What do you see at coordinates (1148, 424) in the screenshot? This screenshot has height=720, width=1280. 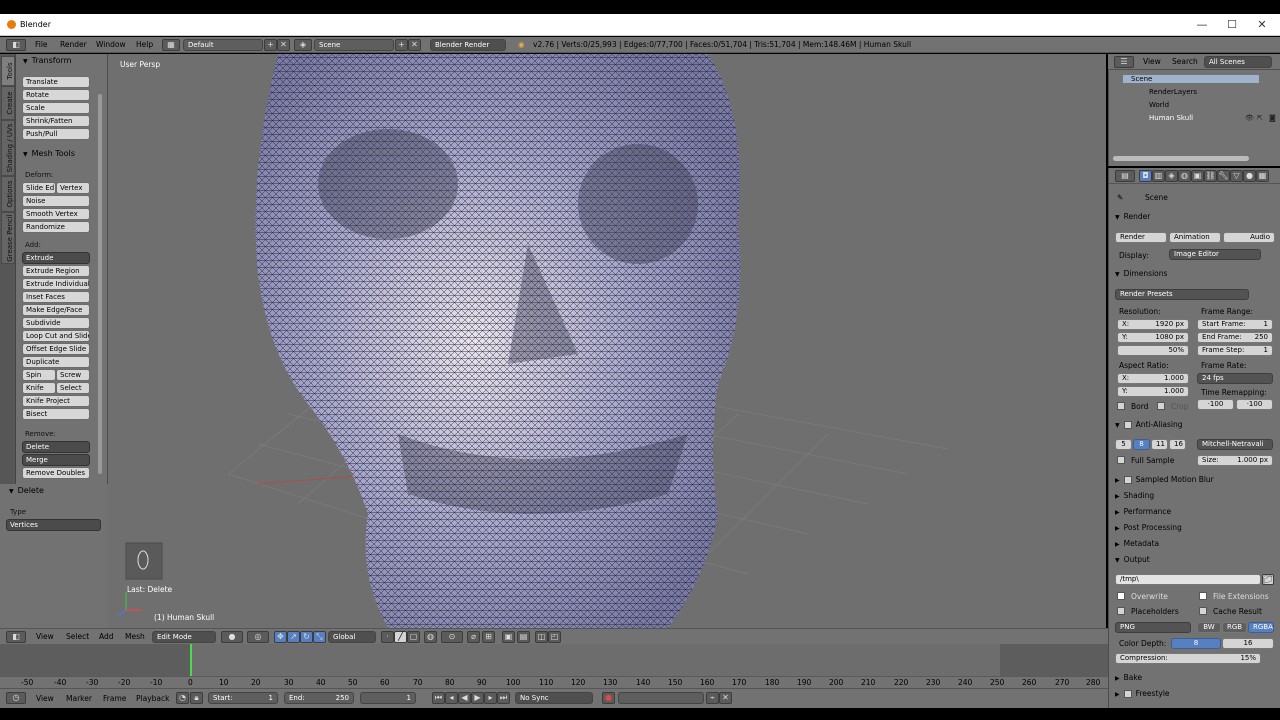 I see `anti-aliasing-panel-header: ▼ Anti-Aliasing` at bounding box center [1148, 424].